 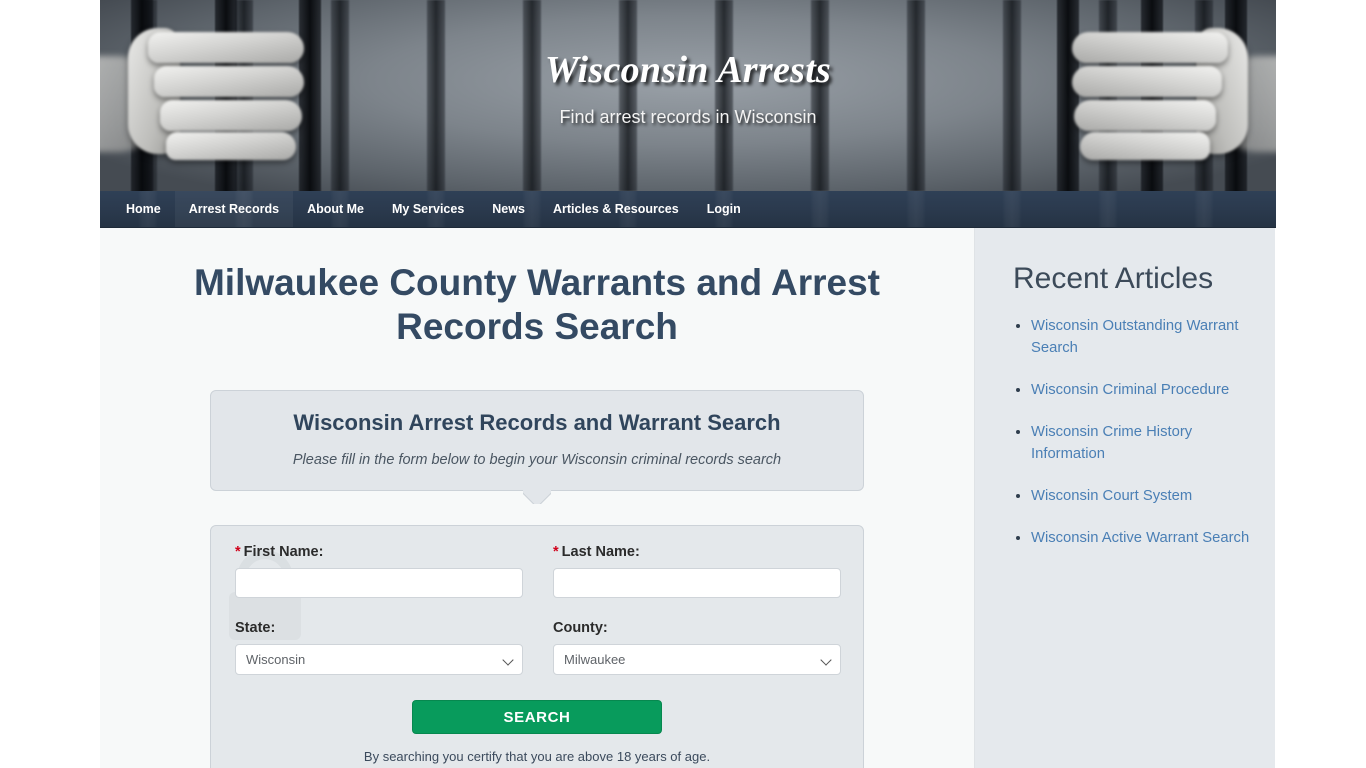 I want to click on list-item: Wisconsin Active Warrant Search, so click(x=1144, y=538).